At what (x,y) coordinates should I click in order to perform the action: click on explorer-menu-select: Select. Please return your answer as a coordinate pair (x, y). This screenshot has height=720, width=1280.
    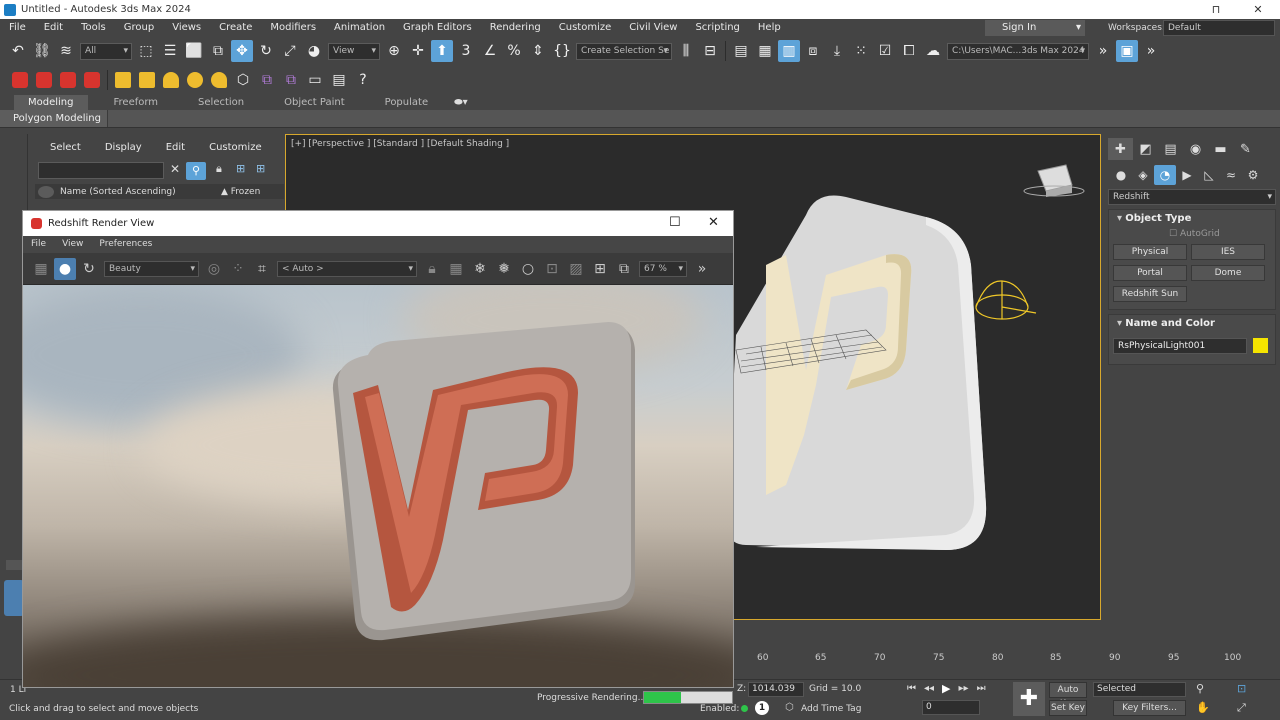
    Looking at the image, I should click on (65, 148).